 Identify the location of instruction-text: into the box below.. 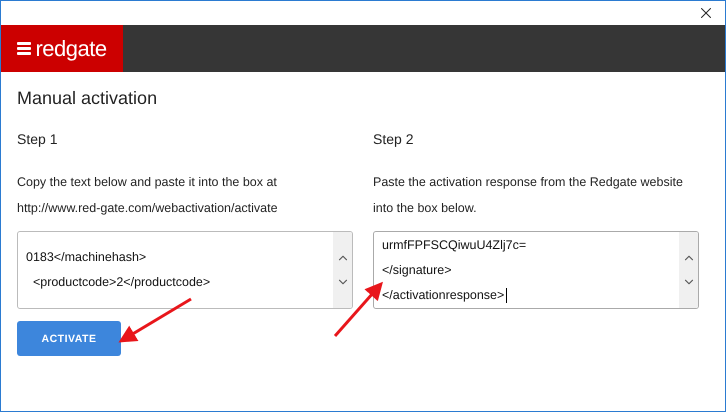
(425, 208).